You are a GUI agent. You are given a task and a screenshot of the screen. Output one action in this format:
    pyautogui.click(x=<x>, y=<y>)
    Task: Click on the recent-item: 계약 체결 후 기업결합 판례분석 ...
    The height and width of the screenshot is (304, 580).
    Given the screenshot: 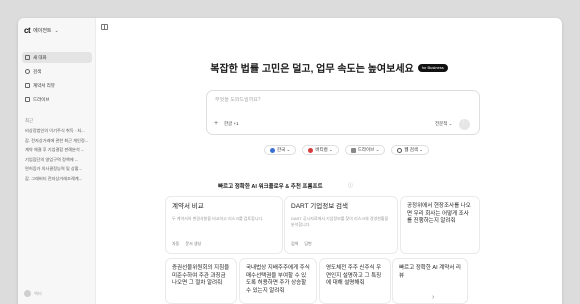 What is the action you would take?
    pyautogui.click(x=57, y=150)
    